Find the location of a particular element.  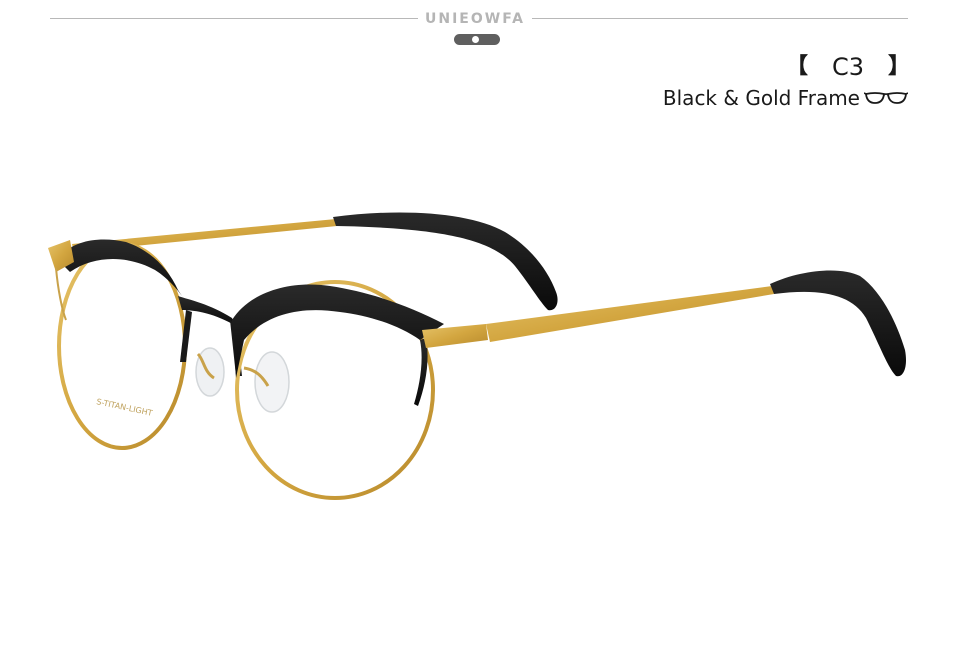

near-temple is located at coordinates (664, 323).